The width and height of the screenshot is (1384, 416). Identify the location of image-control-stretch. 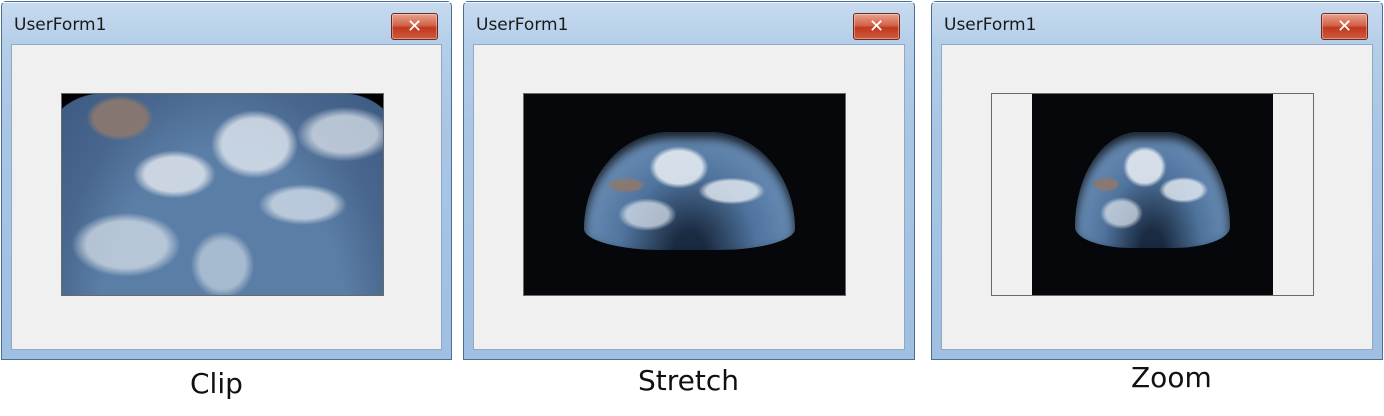
(684, 194).